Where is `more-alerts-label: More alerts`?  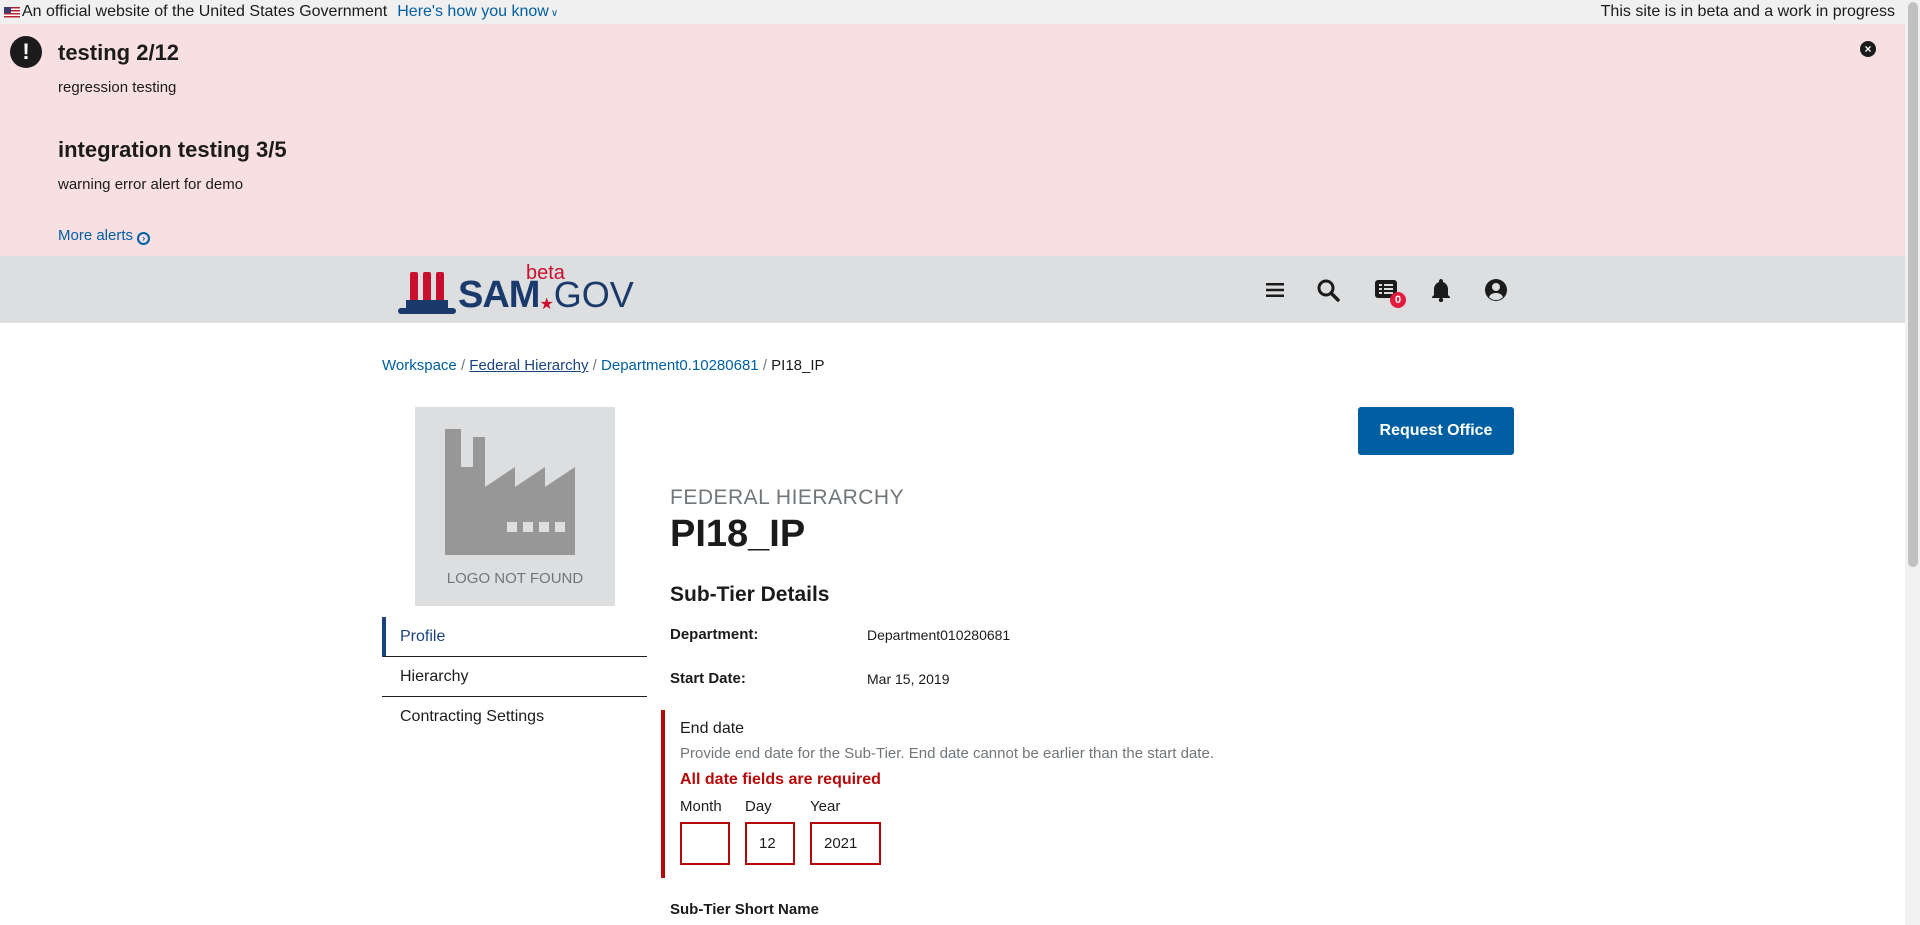
more-alerts-label: More alerts is located at coordinates (96, 235).